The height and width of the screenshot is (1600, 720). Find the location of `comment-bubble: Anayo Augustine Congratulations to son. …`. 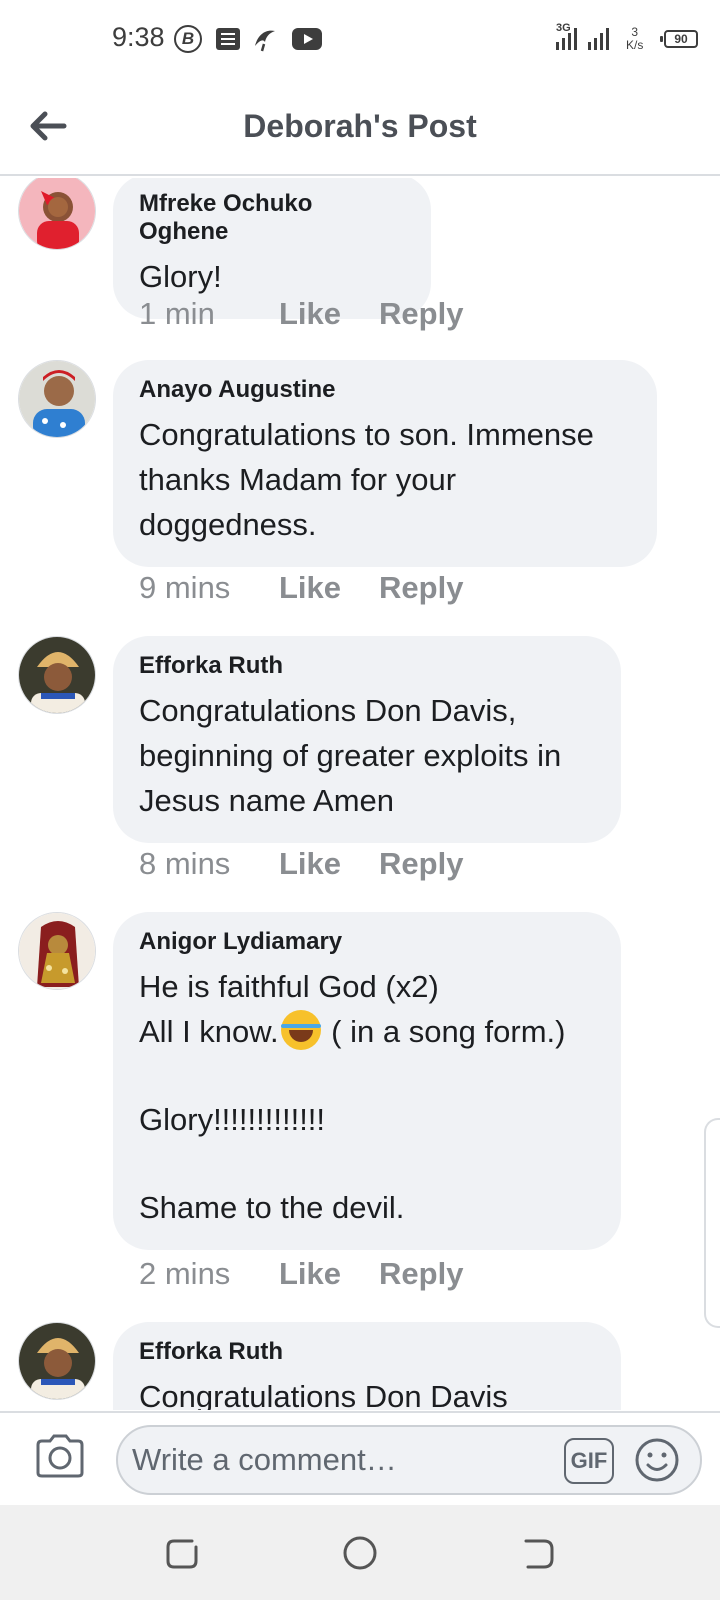

comment-bubble: Anayo Augustine Congratulations to son. … is located at coordinates (385, 463).